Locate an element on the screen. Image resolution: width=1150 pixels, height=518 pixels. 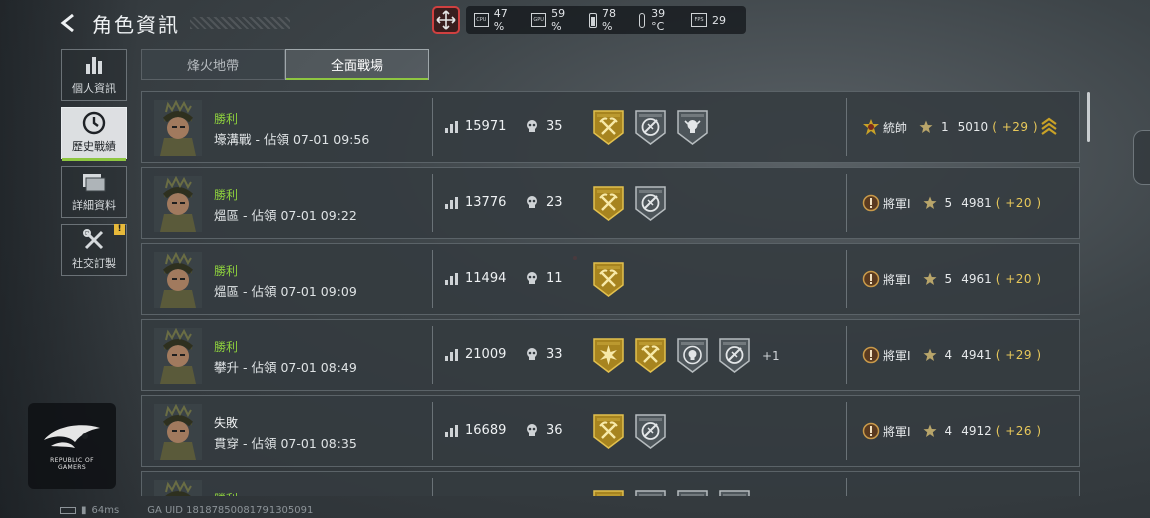
rank-points: 4981 is located at coordinates (976, 203).